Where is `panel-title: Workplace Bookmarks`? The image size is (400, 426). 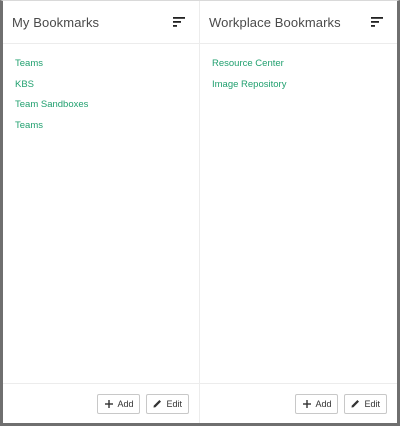
panel-title: Workplace Bookmarks is located at coordinates (275, 22).